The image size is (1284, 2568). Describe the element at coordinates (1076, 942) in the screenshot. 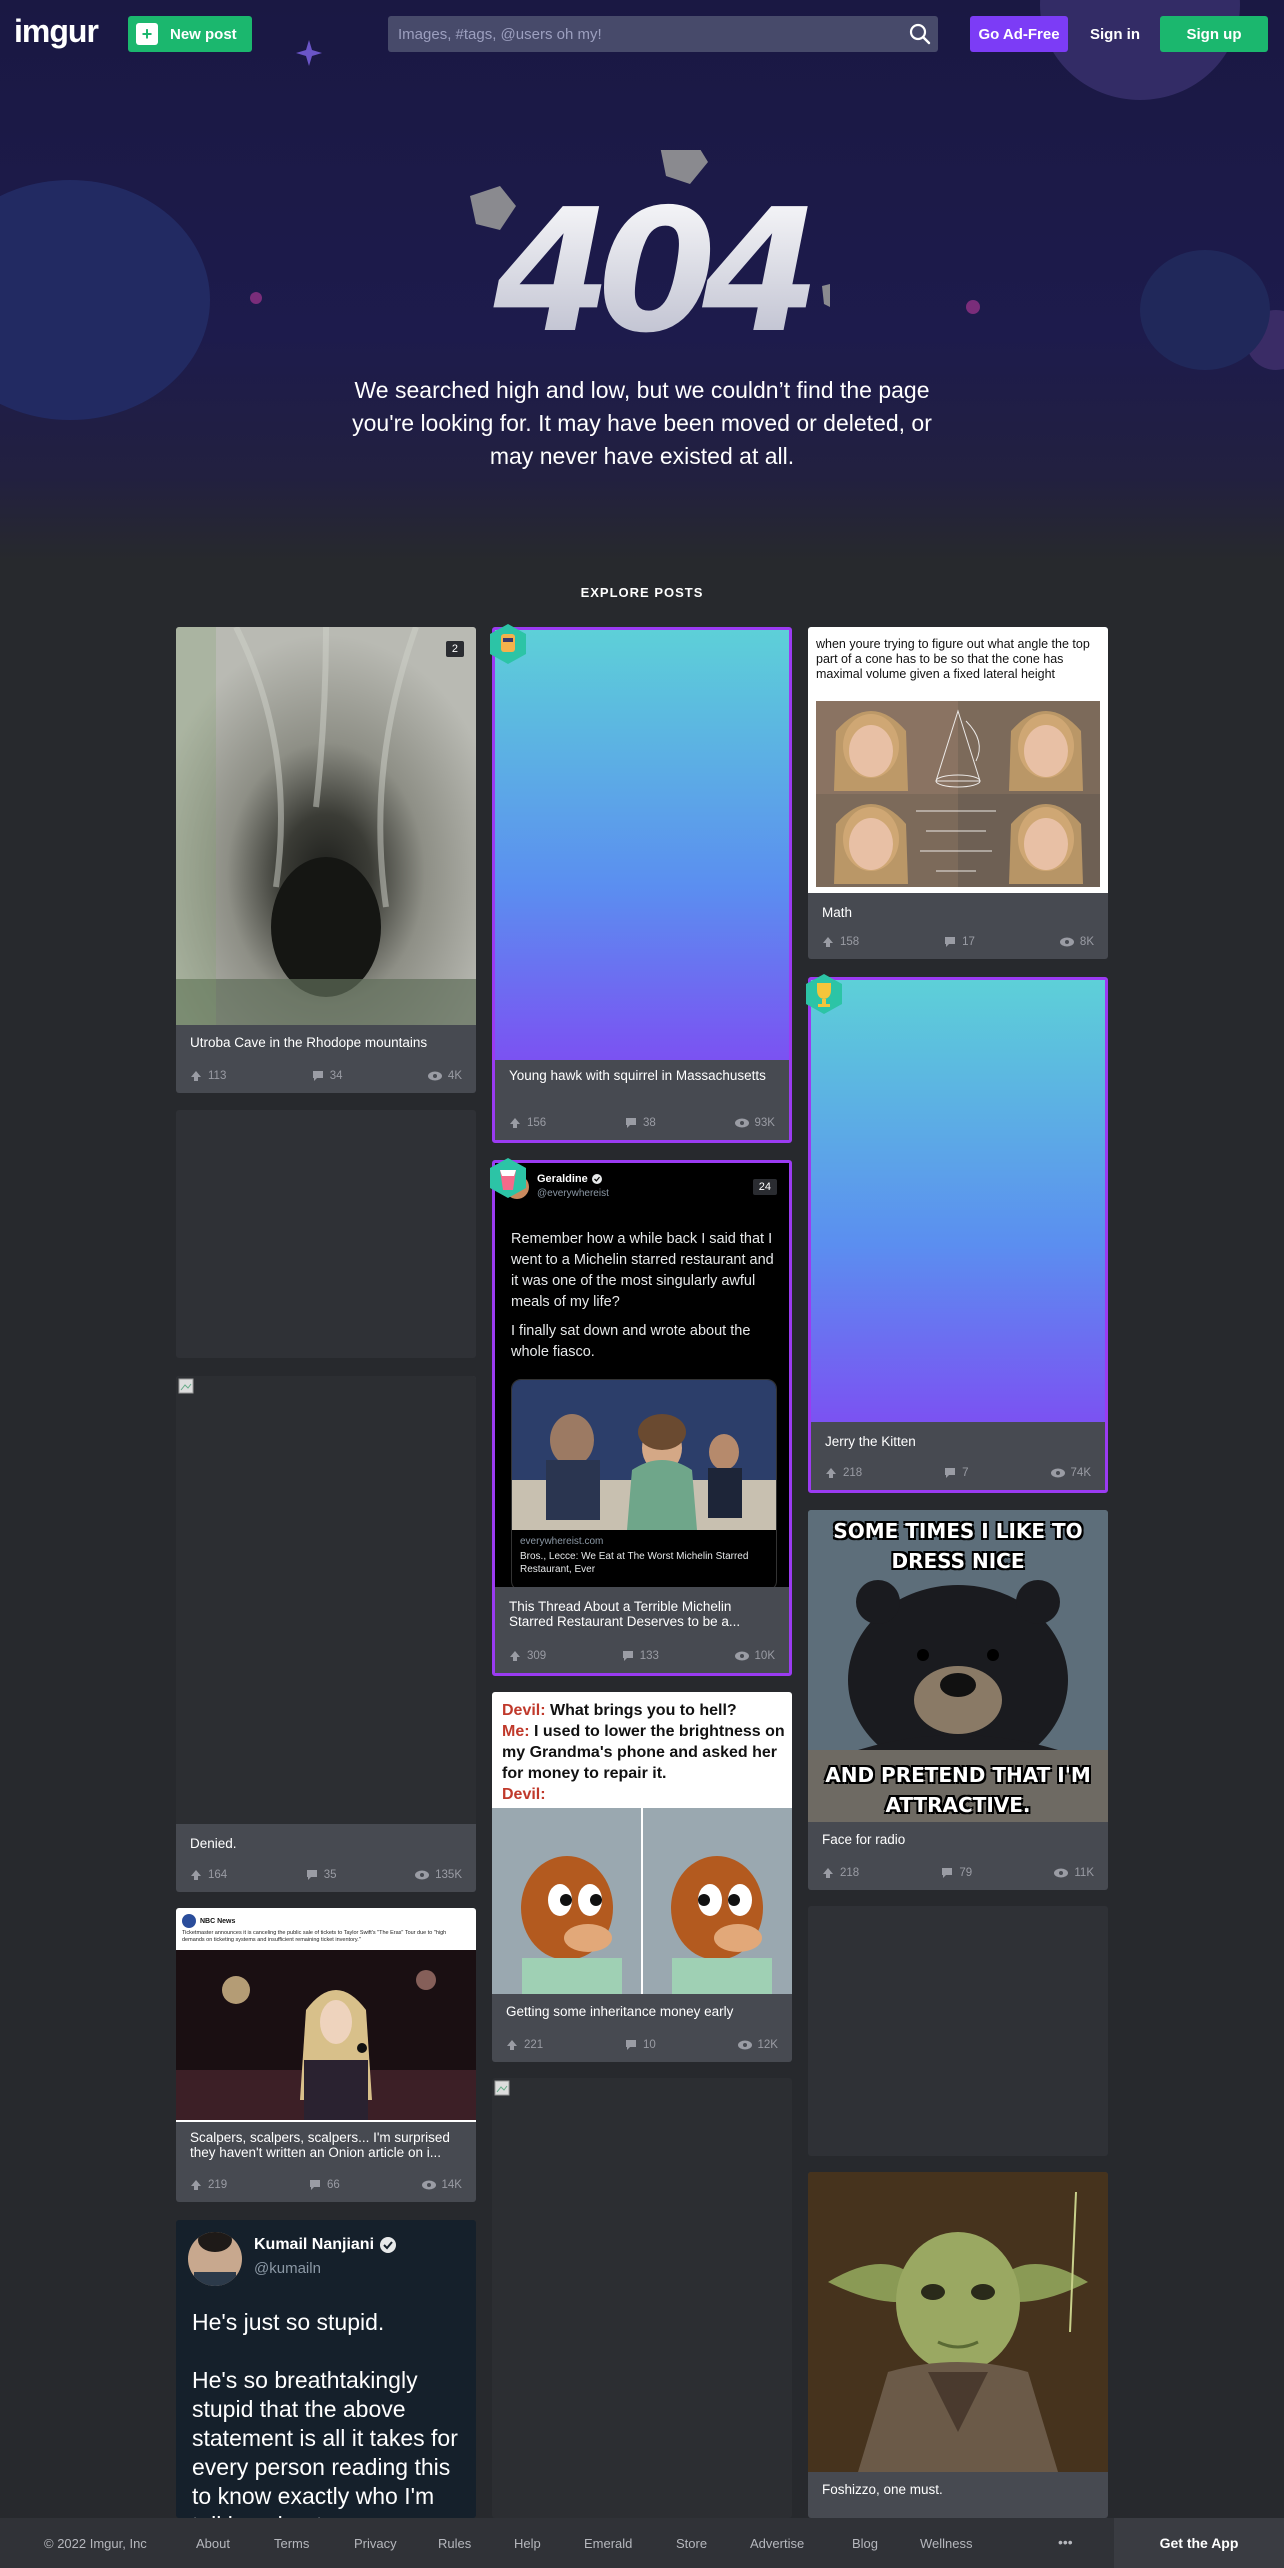

I see `view-count: 8K` at that location.